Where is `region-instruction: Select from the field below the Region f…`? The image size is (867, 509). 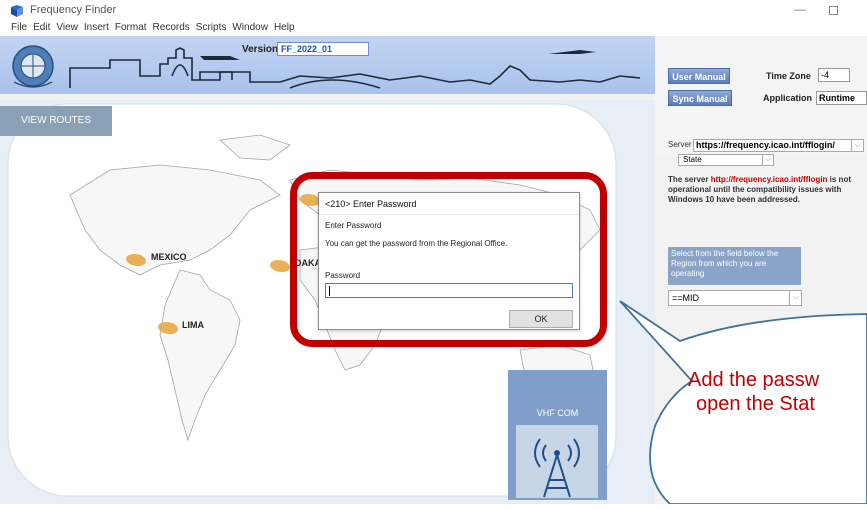 region-instruction: Select from the field below the Region f… is located at coordinates (734, 266).